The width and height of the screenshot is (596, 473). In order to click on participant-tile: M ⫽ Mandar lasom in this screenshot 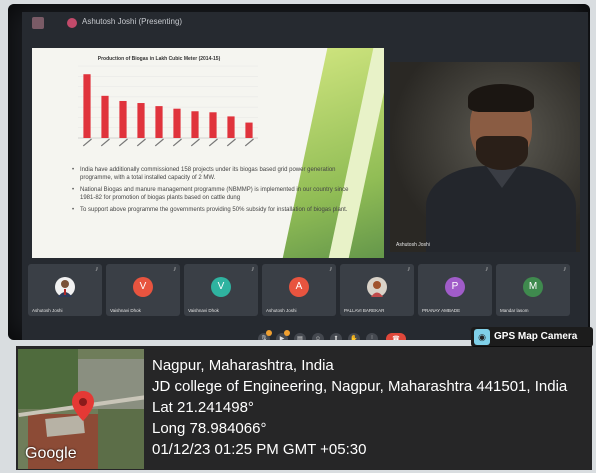, I will do `click(533, 290)`.